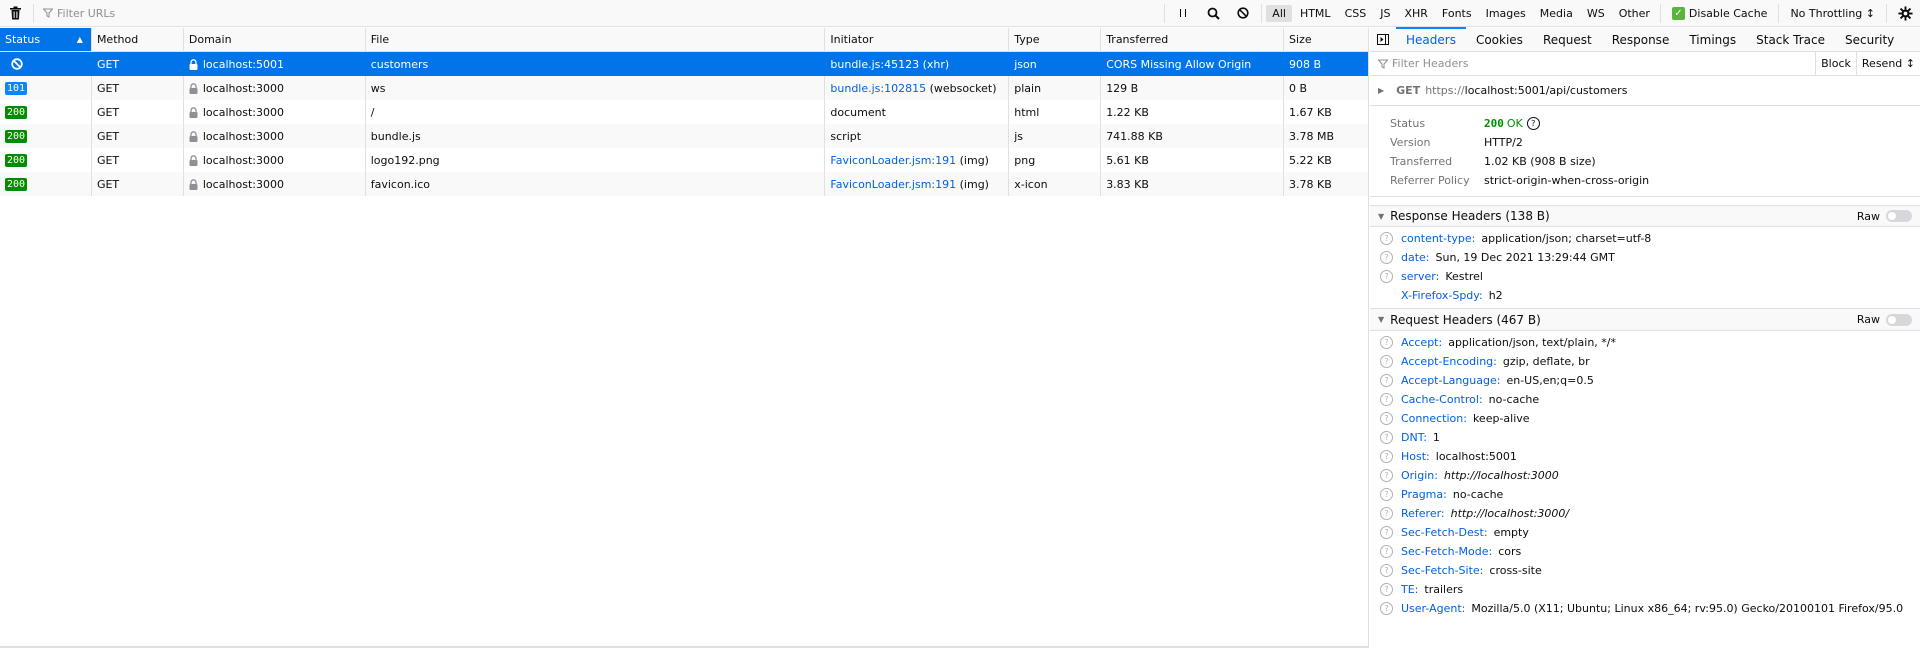 The image size is (1920, 648). What do you see at coordinates (1645, 123) in the screenshot?
I see `summary-status: Status 200 OK ?` at bounding box center [1645, 123].